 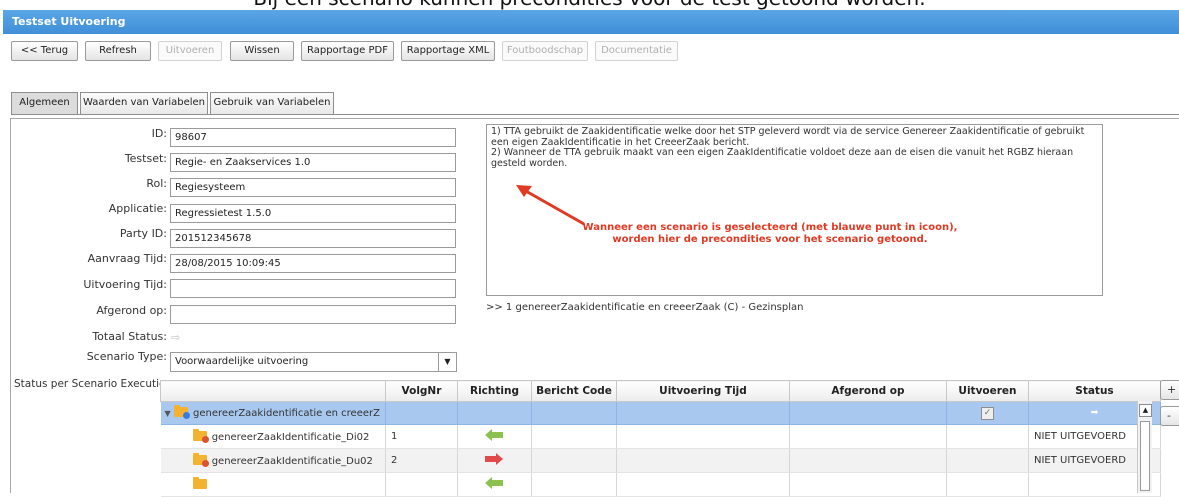 What do you see at coordinates (125, 284) in the screenshot?
I see `uitvoering-tijd-label: Uitvoering Tijd:` at bounding box center [125, 284].